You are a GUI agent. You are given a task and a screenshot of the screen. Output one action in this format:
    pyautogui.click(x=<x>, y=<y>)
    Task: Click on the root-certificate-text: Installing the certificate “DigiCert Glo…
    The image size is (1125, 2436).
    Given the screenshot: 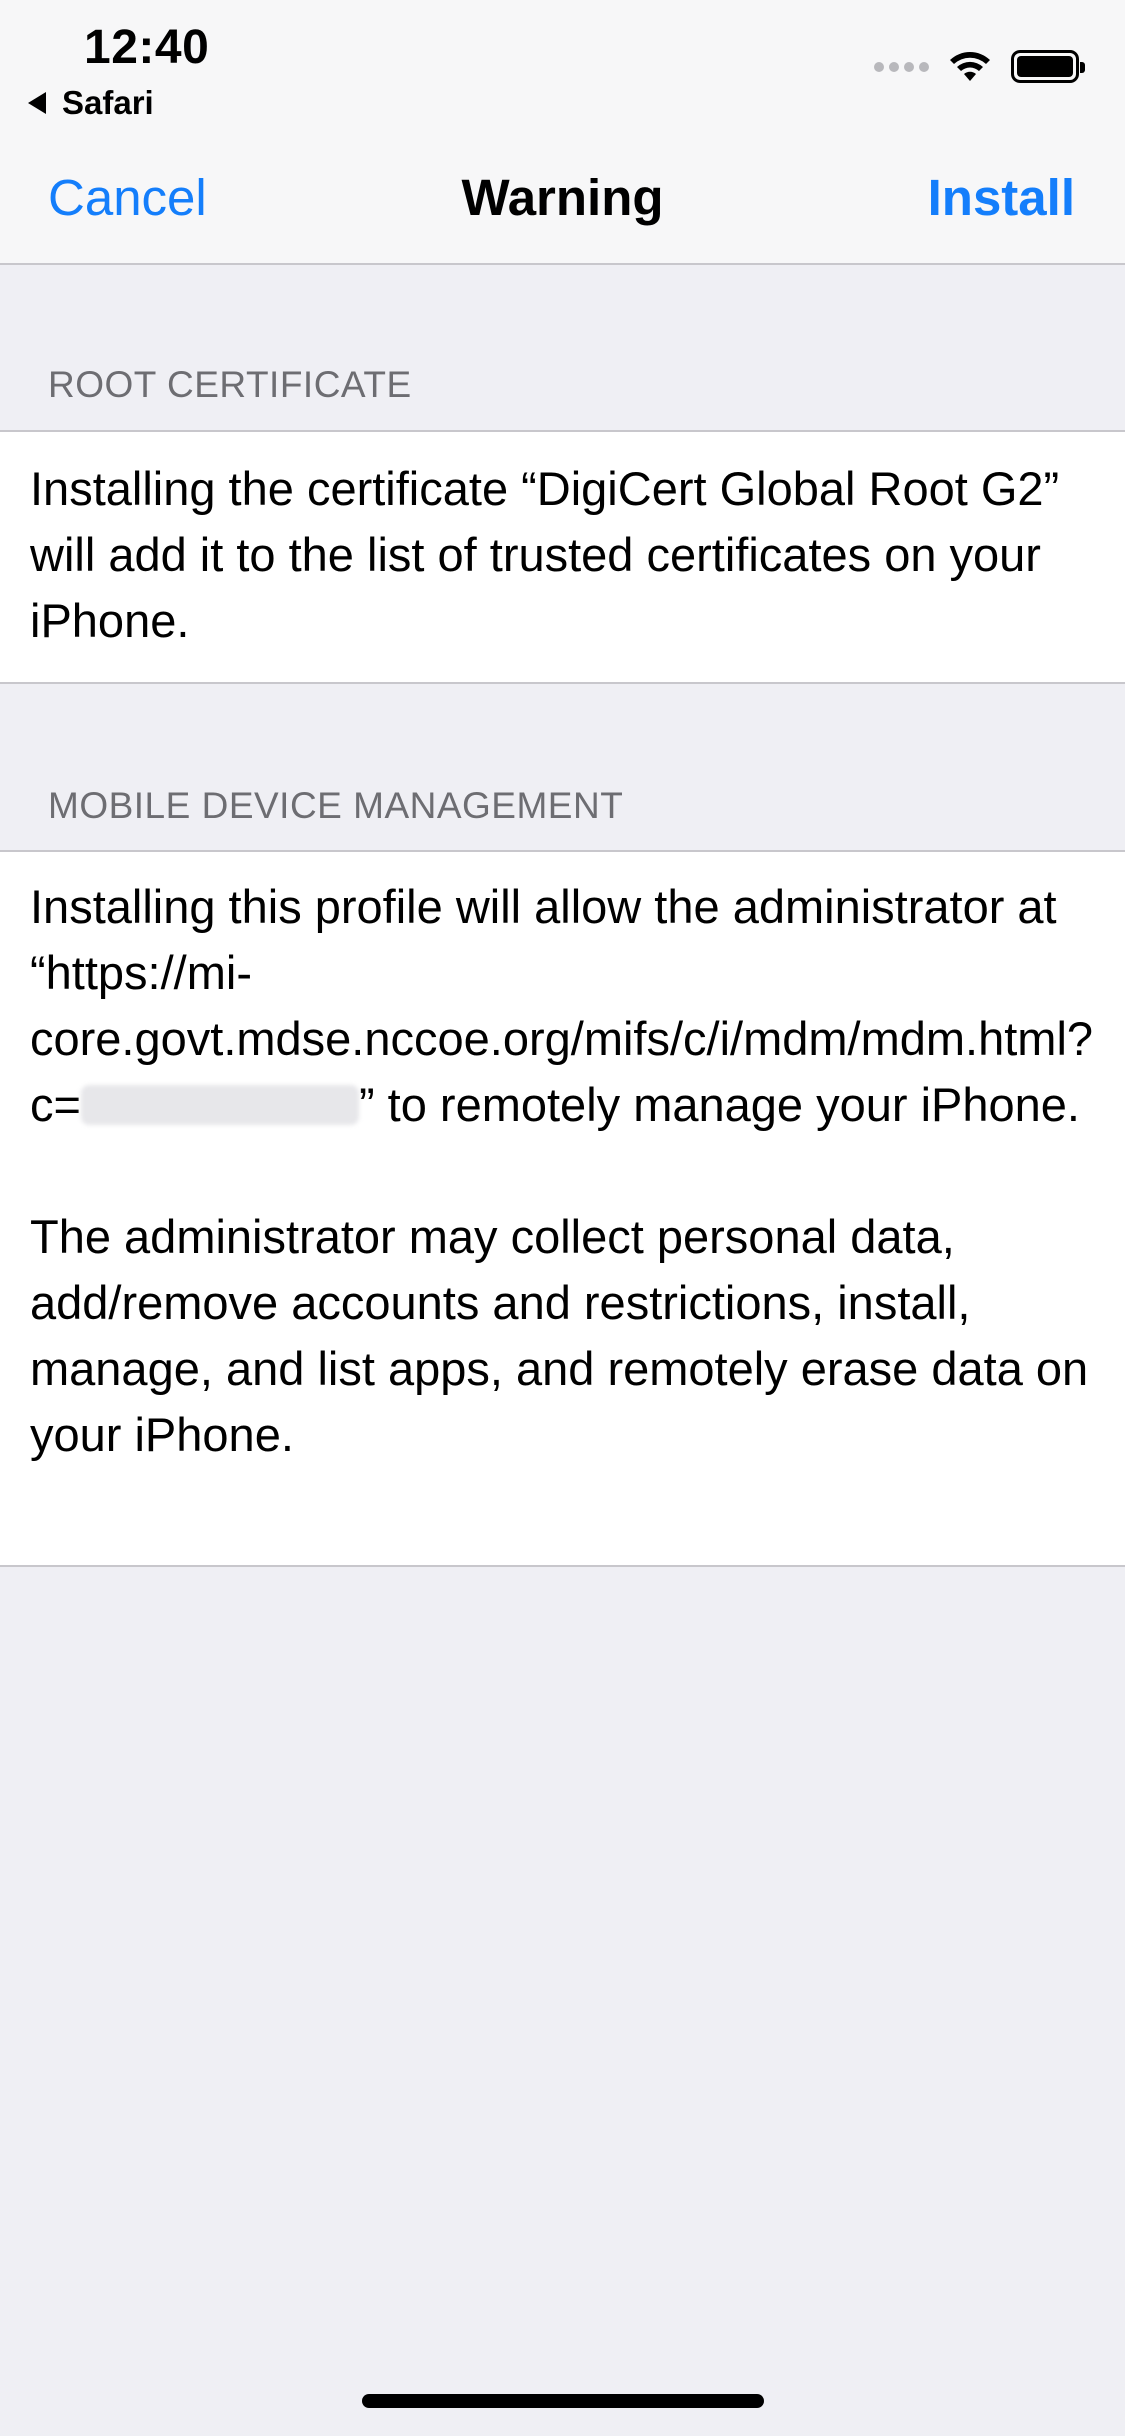 What is the action you would take?
    pyautogui.click(x=545, y=554)
    